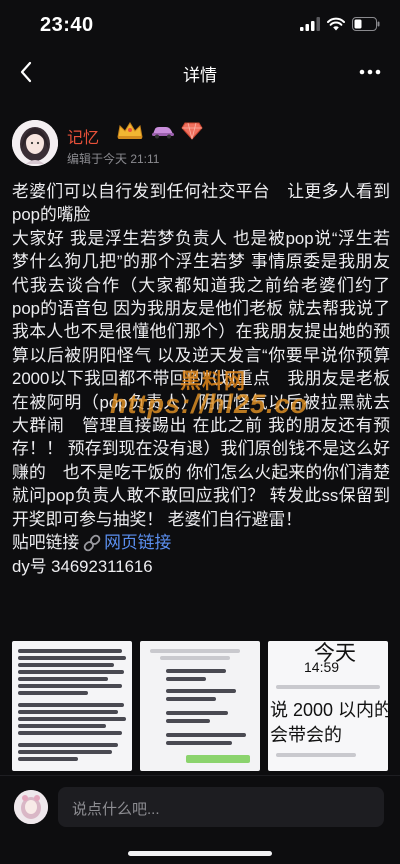  I want to click on more-button, so click(370, 72).